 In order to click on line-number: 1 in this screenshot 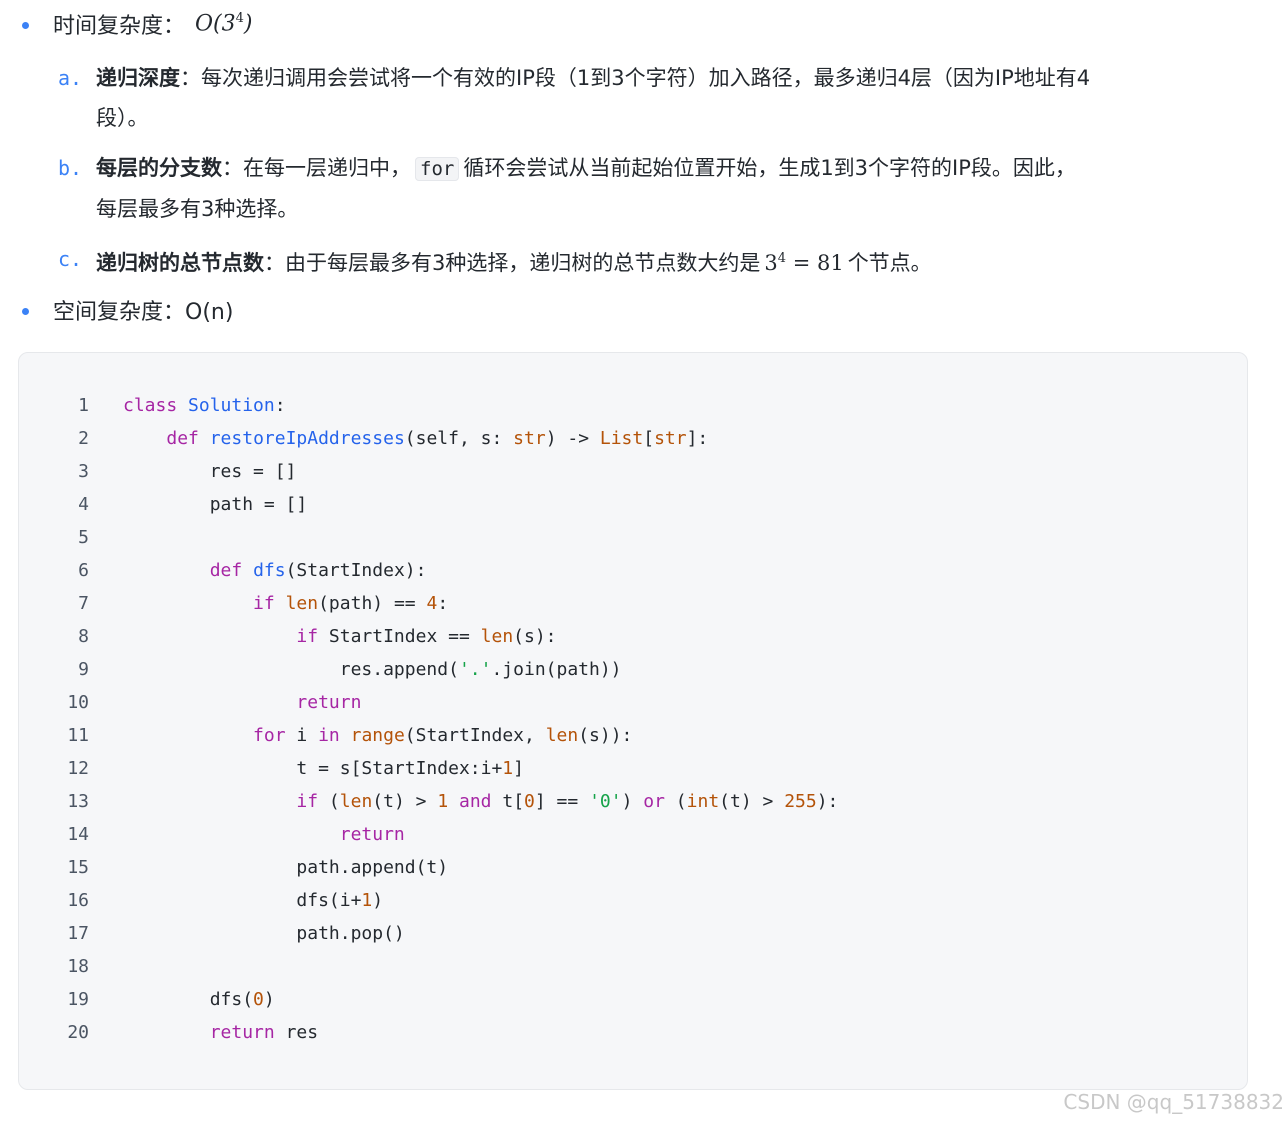, I will do `click(83, 405)`.